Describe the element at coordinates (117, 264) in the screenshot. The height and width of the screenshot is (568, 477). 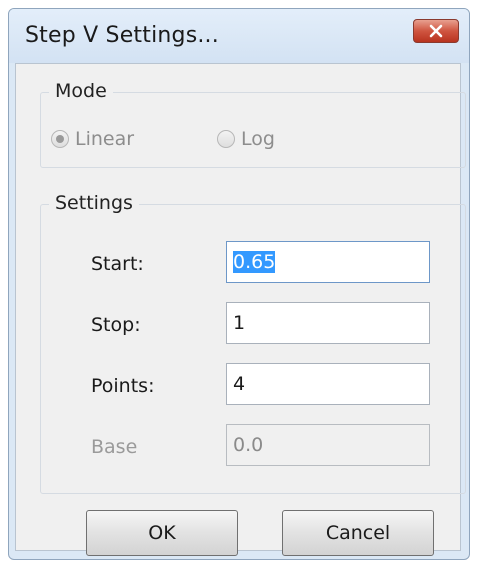
I see `start-label: Start:` at that location.